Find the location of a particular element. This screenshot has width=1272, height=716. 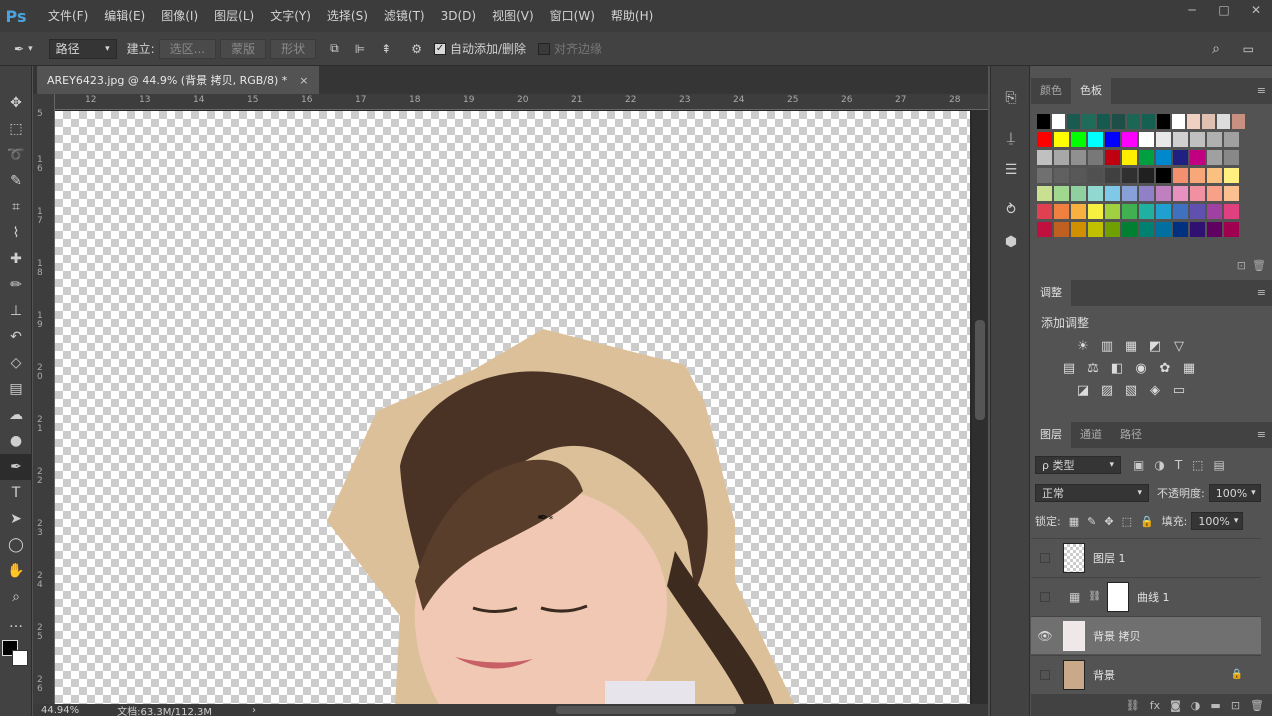

menu-layer: 图层(L) is located at coordinates (234, 16).